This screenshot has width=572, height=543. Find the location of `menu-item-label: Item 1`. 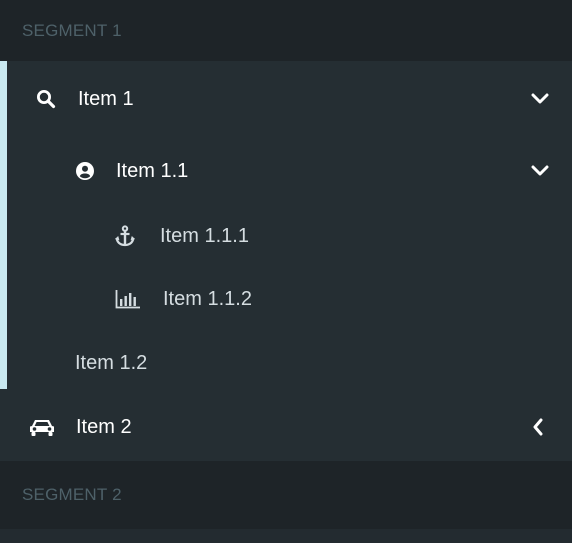

menu-item-label: Item 1 is located at coordinates (106, 98).